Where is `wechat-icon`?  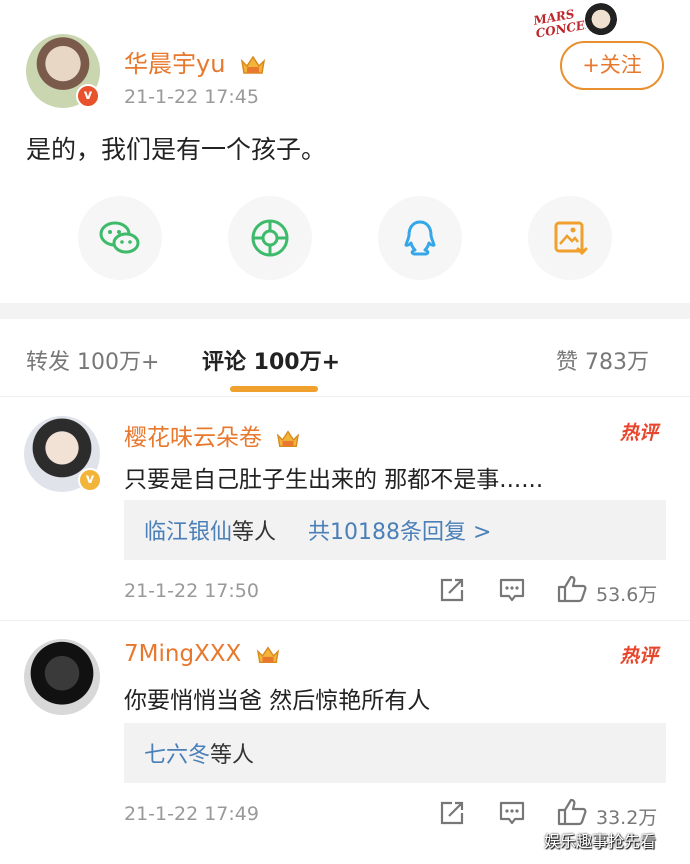 wechat-icon is located at coordinates (119, 237).